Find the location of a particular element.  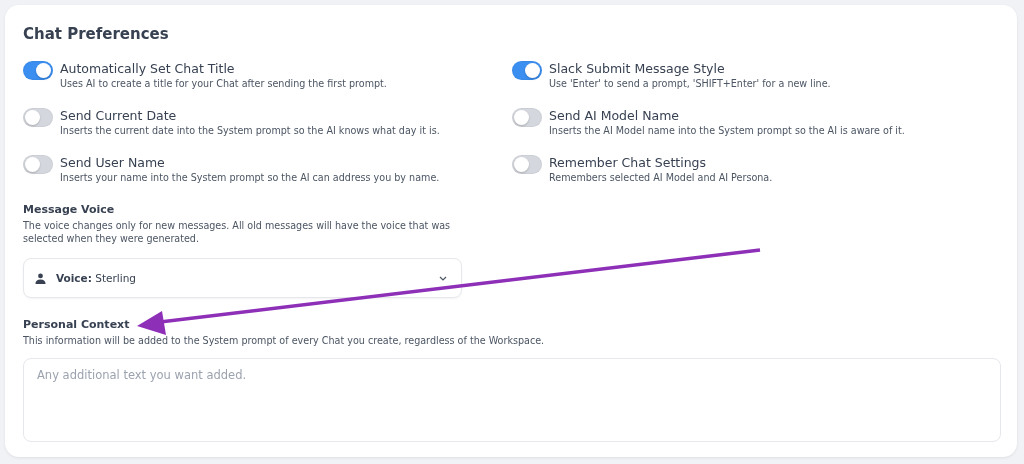

card-title: Chat Preferences is located at coordinates (96, 34).